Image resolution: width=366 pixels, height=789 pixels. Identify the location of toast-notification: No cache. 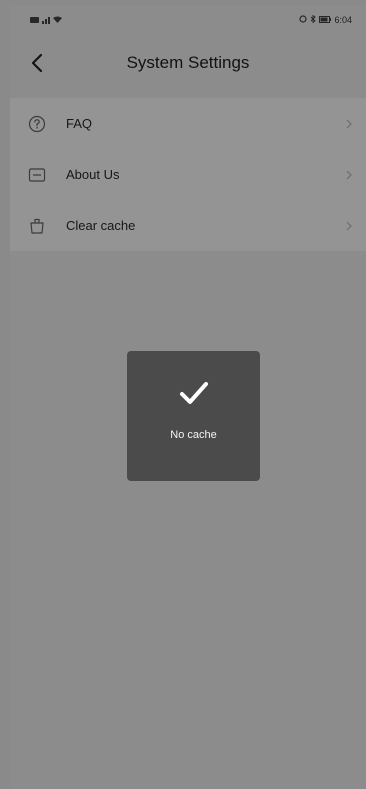
(193, 416).